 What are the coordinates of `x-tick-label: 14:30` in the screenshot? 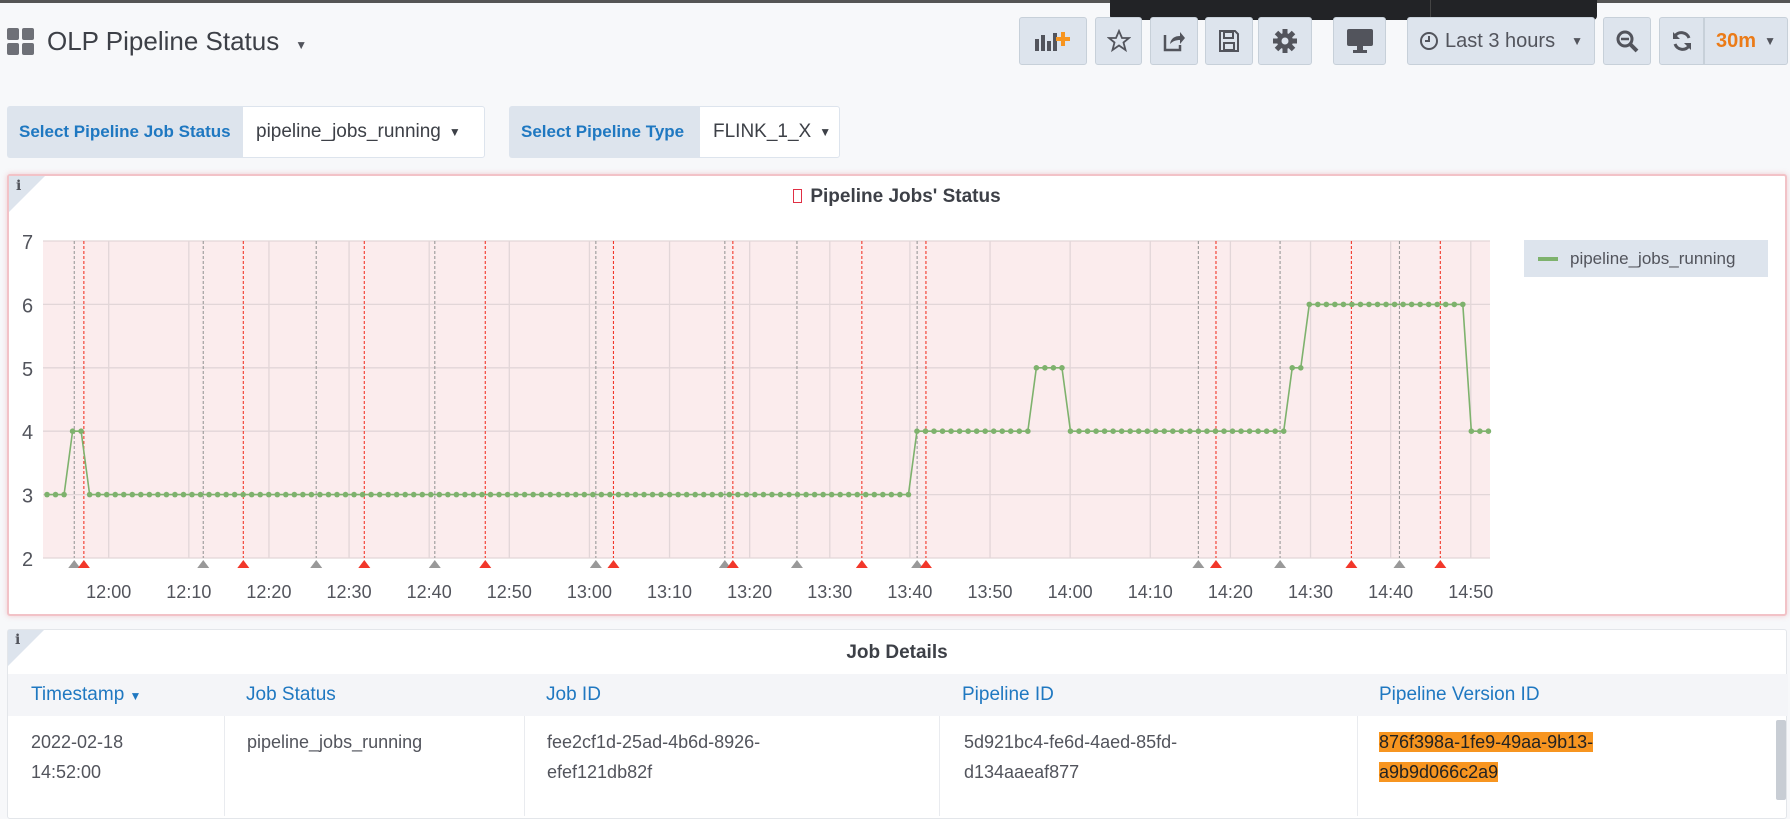 It's located at (1310, 592).